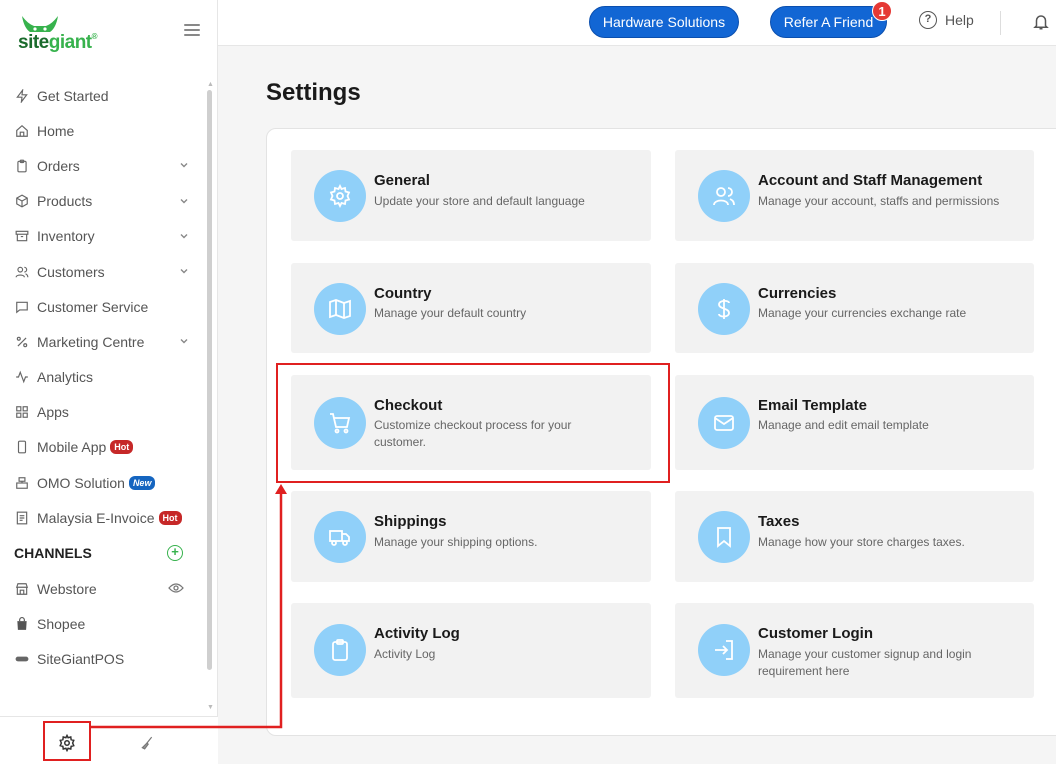 The width and height of the screenshot is (1056, 764). I want to click on sidebar-item-get-started: Get Started, so click(104, 95).